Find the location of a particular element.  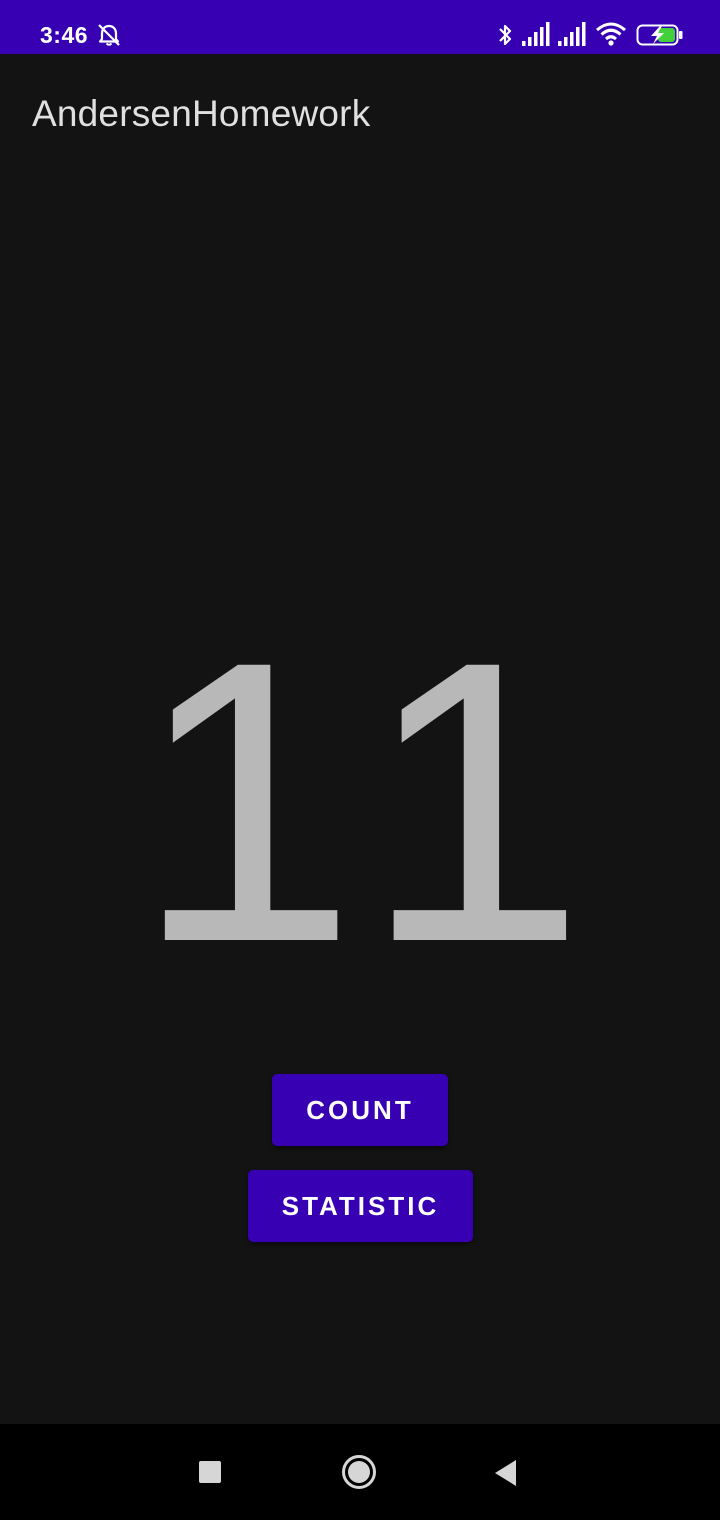

back-icon is located at coordinates (506, 1473).